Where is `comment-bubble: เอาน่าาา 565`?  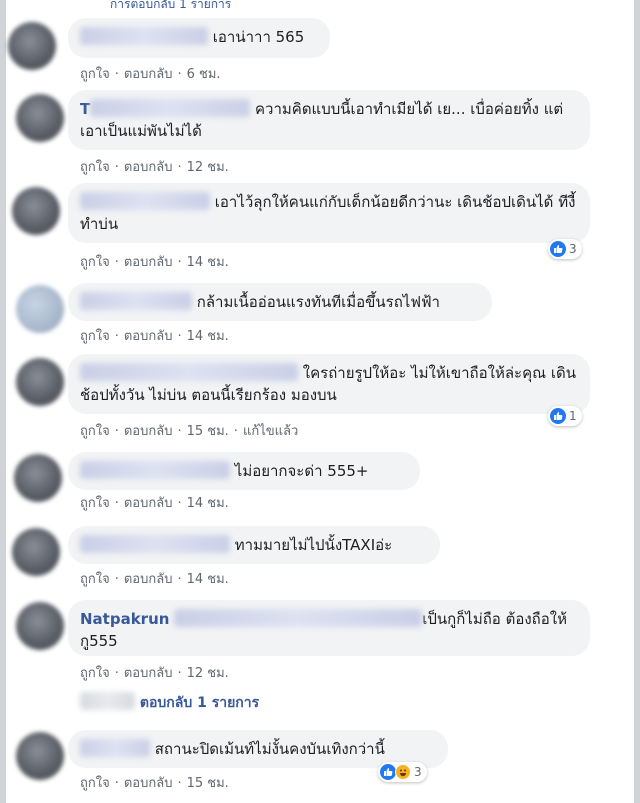 comment-bubble: เอาน่าาา 565 is located at coordinates (199, 38).